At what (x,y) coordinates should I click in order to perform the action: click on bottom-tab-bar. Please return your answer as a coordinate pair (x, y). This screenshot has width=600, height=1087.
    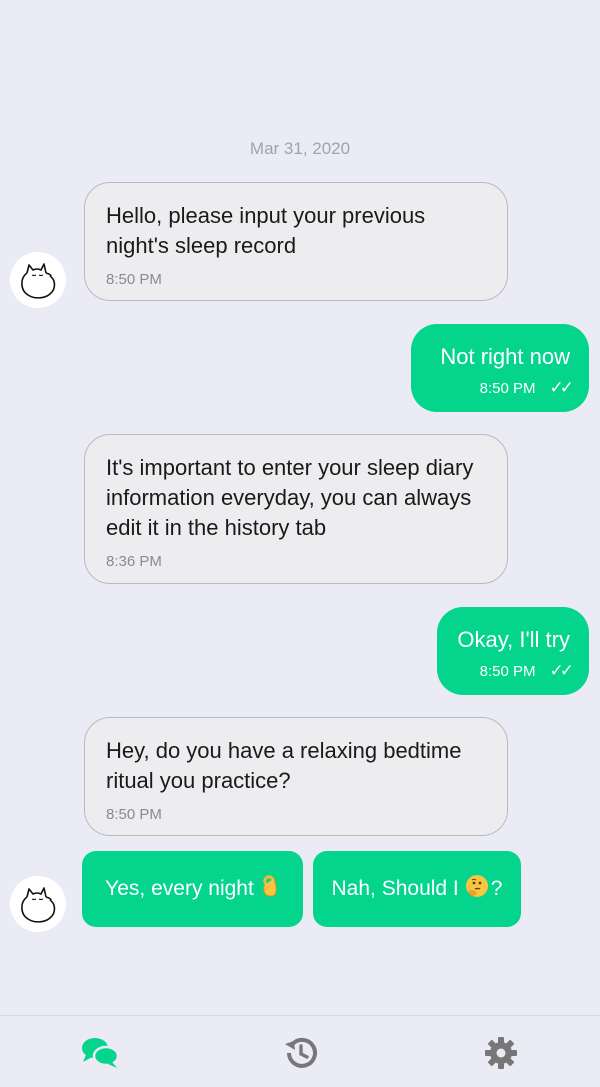
    Looking at the image, I should click on (300, 1051).